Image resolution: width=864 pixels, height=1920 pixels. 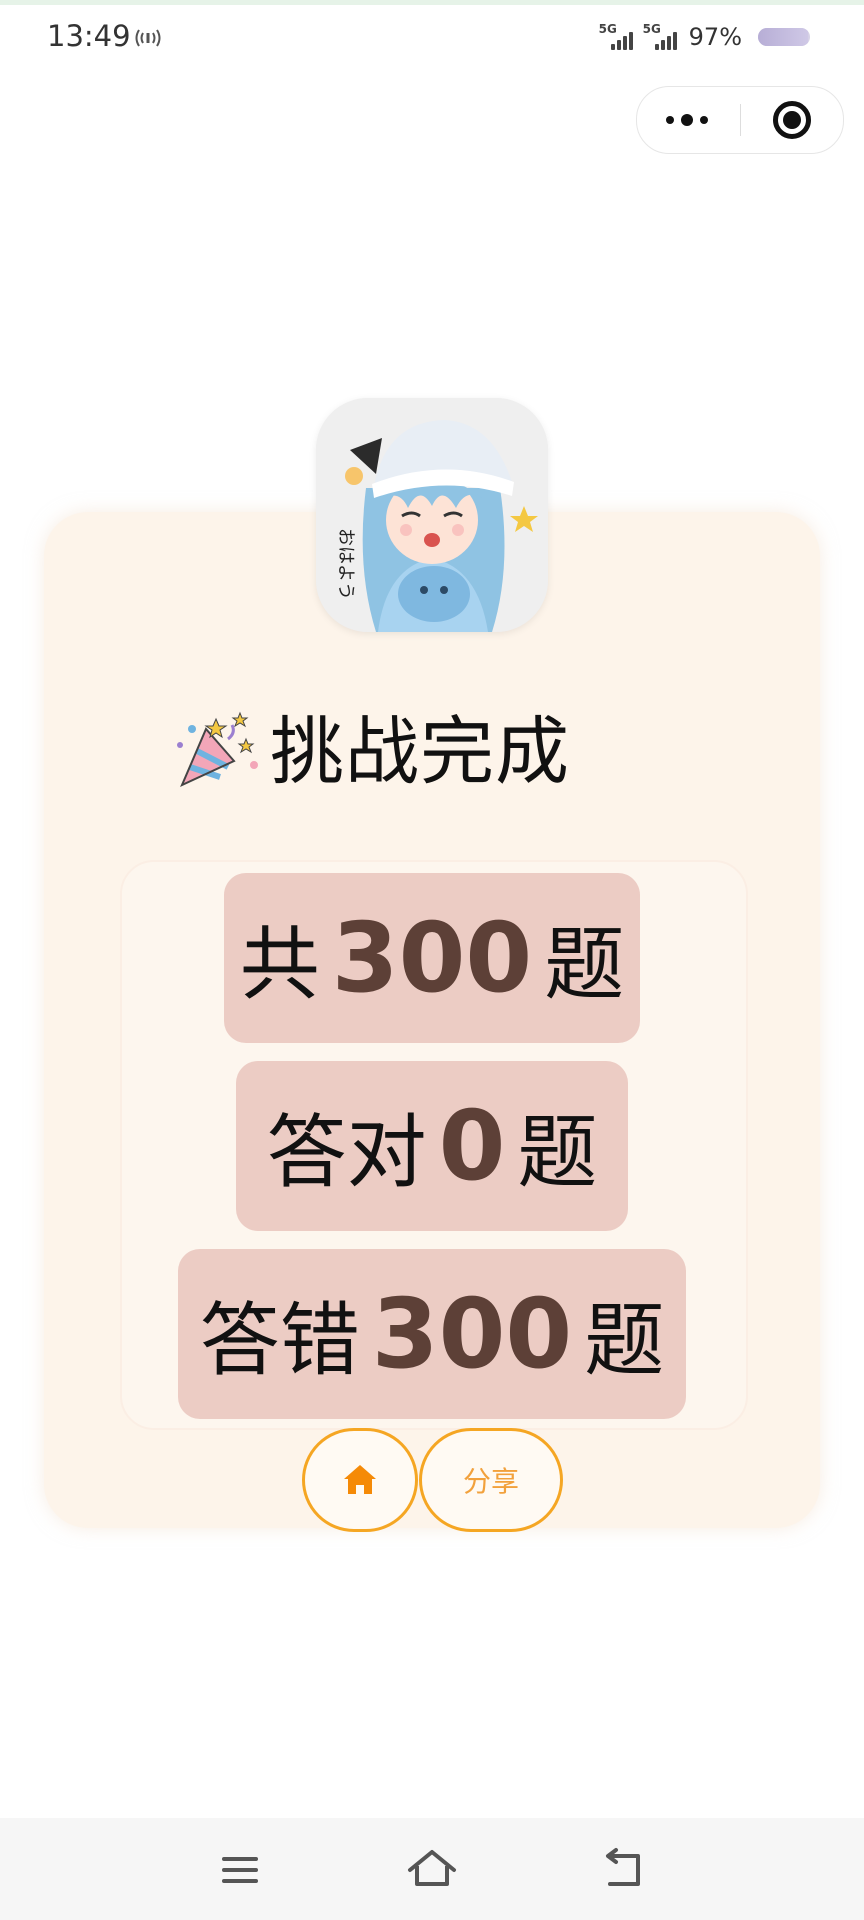 I want to click on correct-answers-stat: 答对 0 题, so click(x=432, y=1146).